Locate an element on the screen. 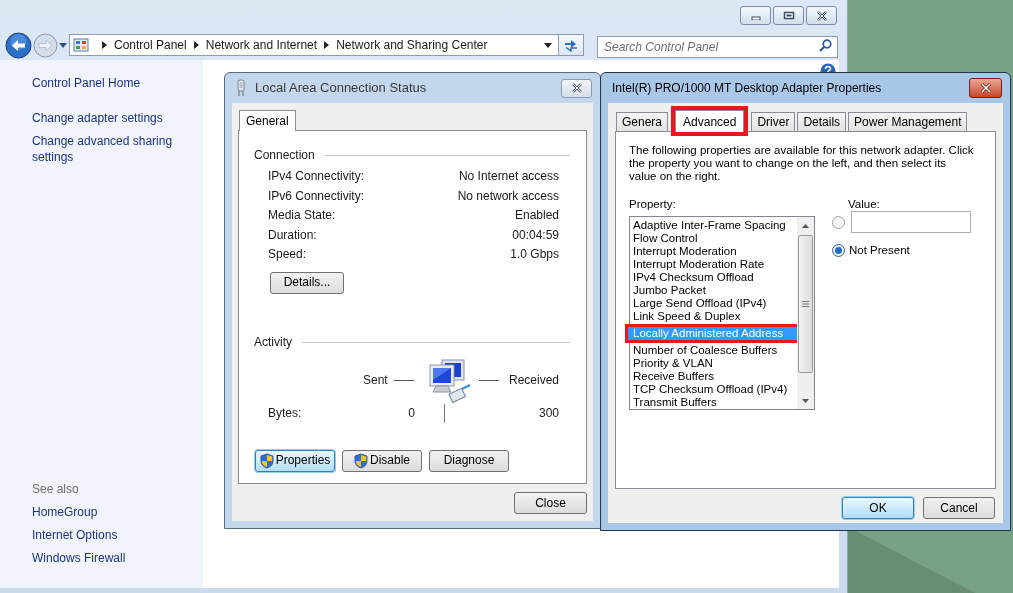  sidebar-link: Internet Options is located at coordinates (117, 535).